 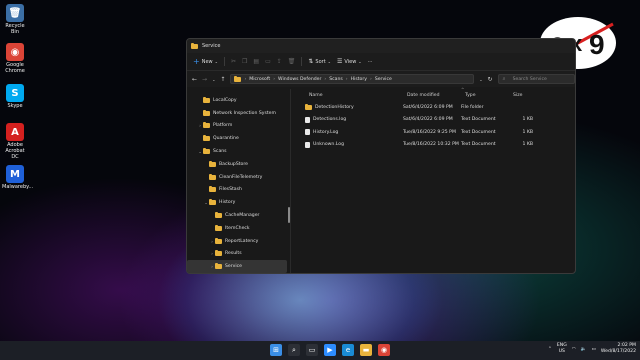 I want to click on new-button: + New ⌄, so click(x=205, y=61).